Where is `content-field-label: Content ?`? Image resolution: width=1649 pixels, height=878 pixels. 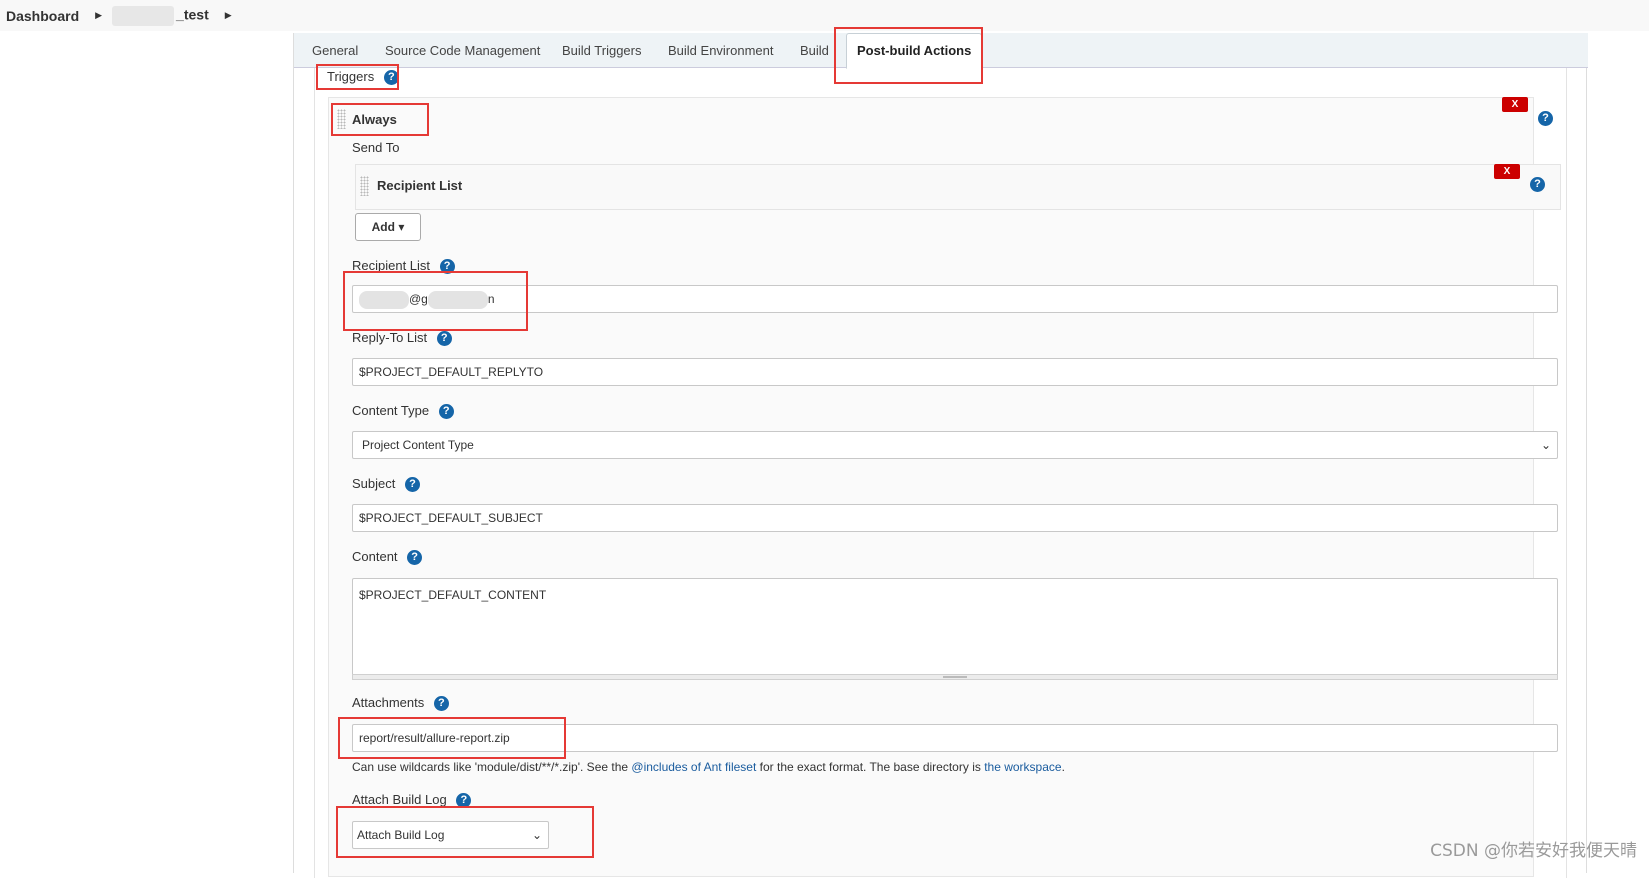
content-field-label: Content ? is located at coordinates (387, 557).